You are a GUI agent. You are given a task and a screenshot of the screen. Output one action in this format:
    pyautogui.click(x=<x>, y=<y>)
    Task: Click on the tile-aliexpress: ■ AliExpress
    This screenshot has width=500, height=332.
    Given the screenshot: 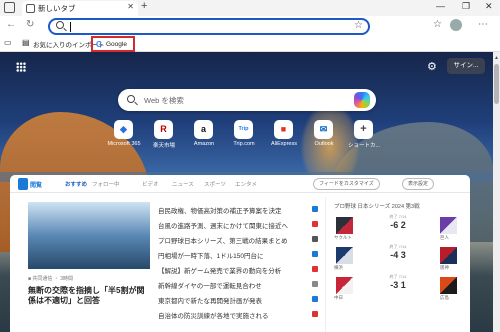 What is the action you would take?
    pyautogui.click(x=284, y=138)
    